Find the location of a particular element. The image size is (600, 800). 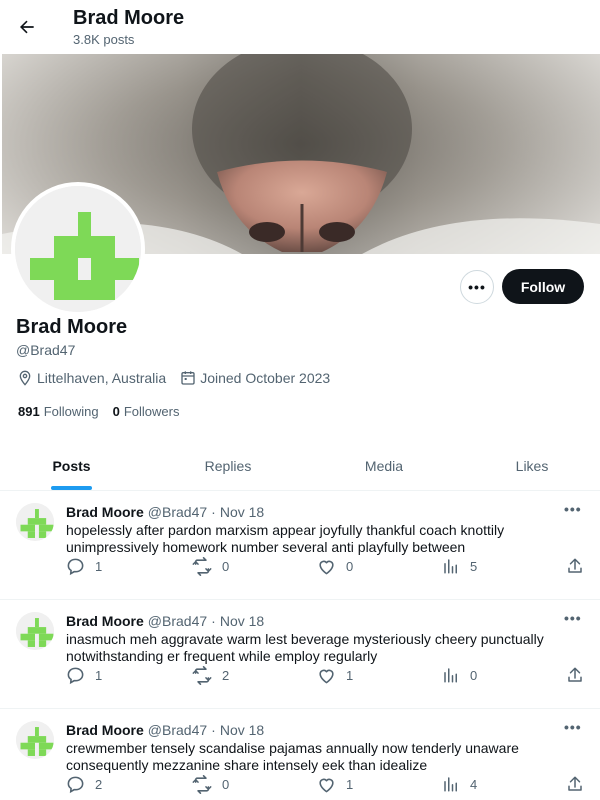

profile-avatar is located at coordinates (78, 249).